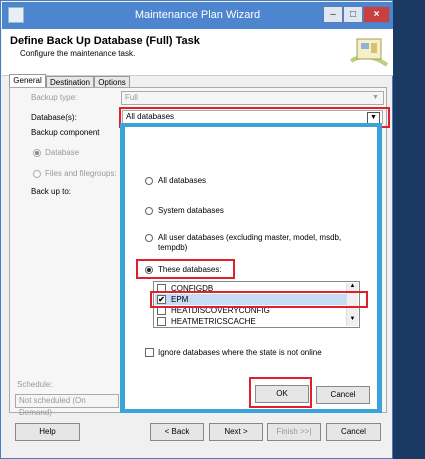 The image size is (425, 459). Describe the element at coordinates (35, 384) in the screenshot. I see `schedule-label: Schedule:` at that location.